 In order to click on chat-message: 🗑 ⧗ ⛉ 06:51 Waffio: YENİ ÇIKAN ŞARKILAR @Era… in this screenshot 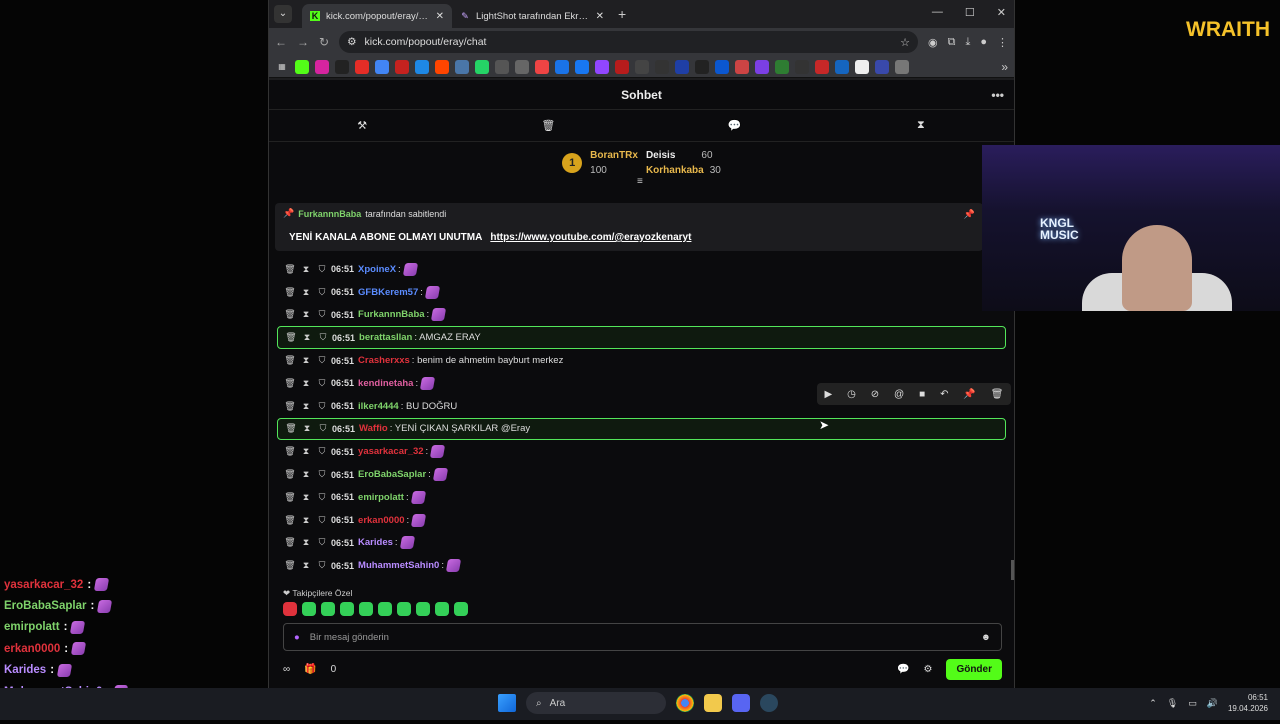, I will do `click(641, 429)`.